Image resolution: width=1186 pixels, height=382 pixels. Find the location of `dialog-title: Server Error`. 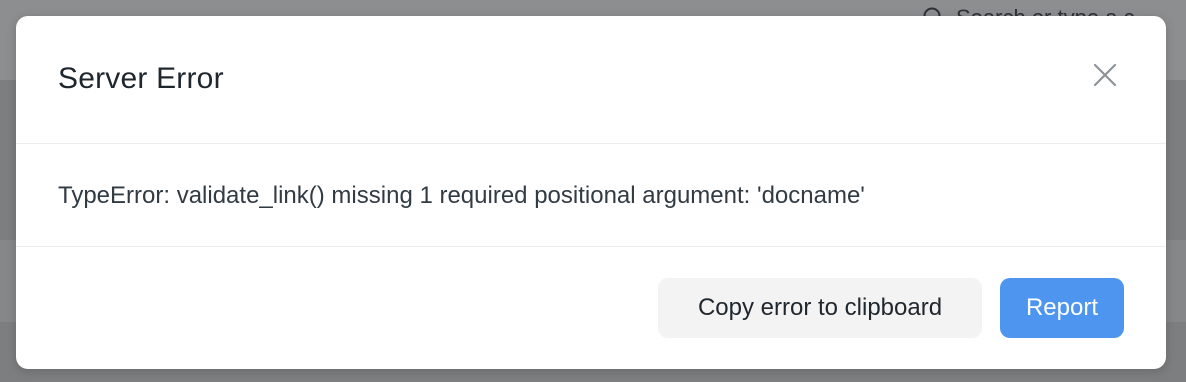

dialog-title: Server Error is located at coordinates (141, 78).